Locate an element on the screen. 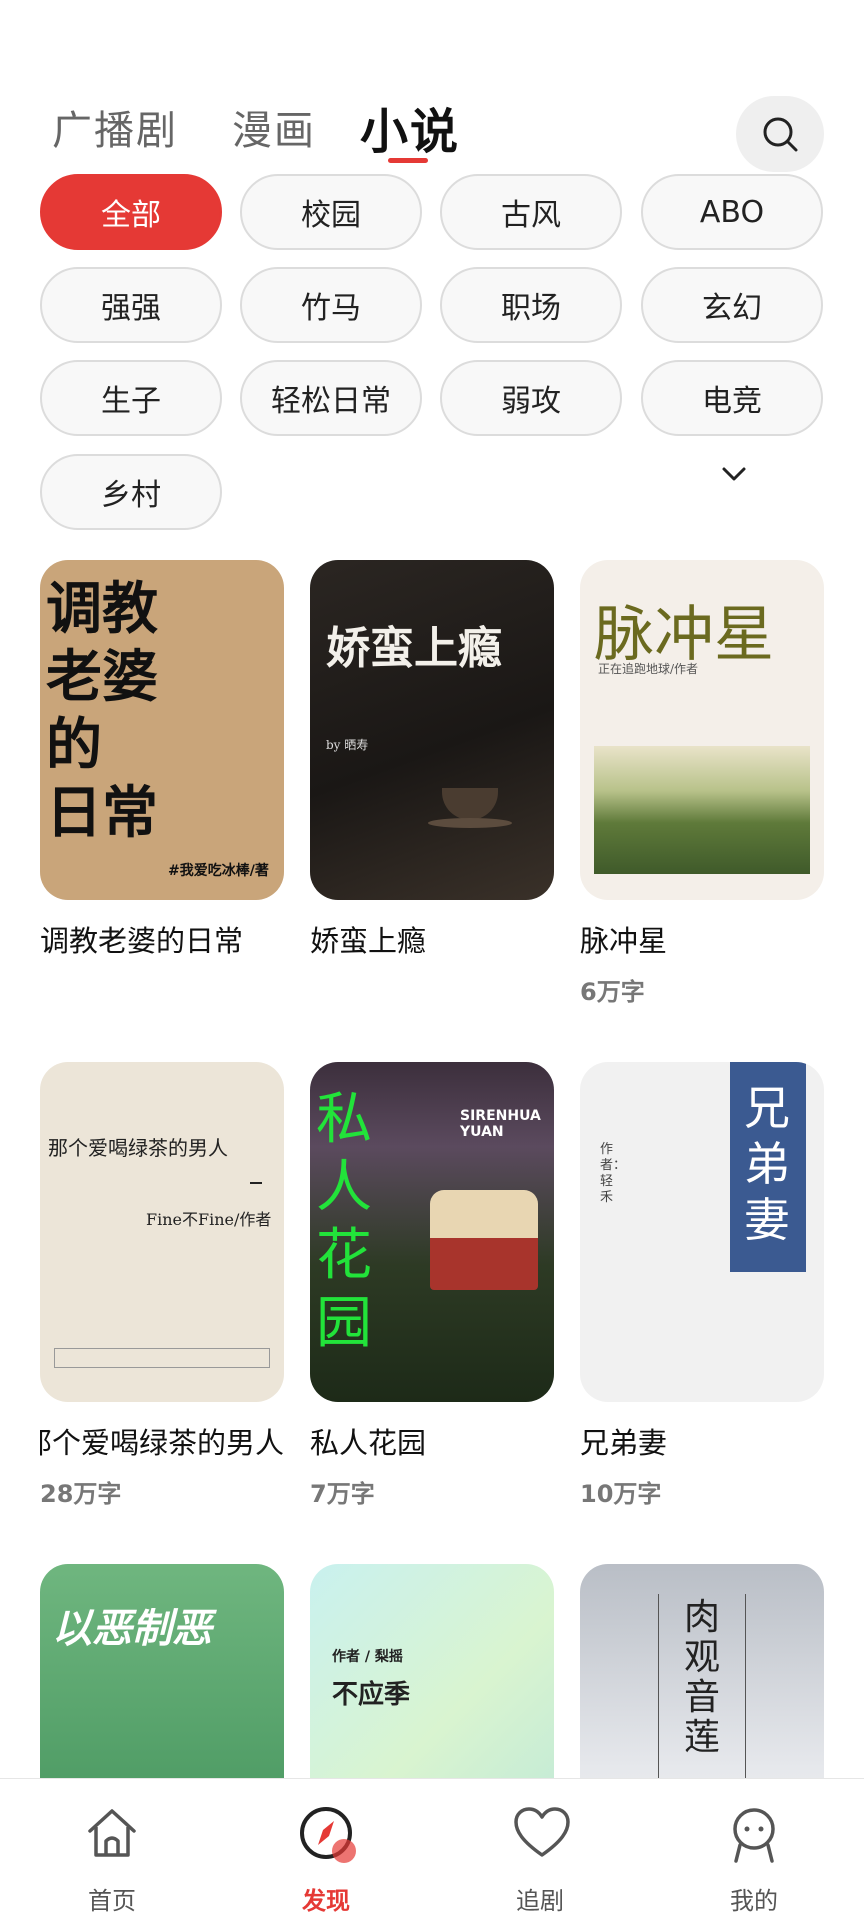 This screenshot has width=864, height=1920. landscape-photo is located at coordinates (702, 810).